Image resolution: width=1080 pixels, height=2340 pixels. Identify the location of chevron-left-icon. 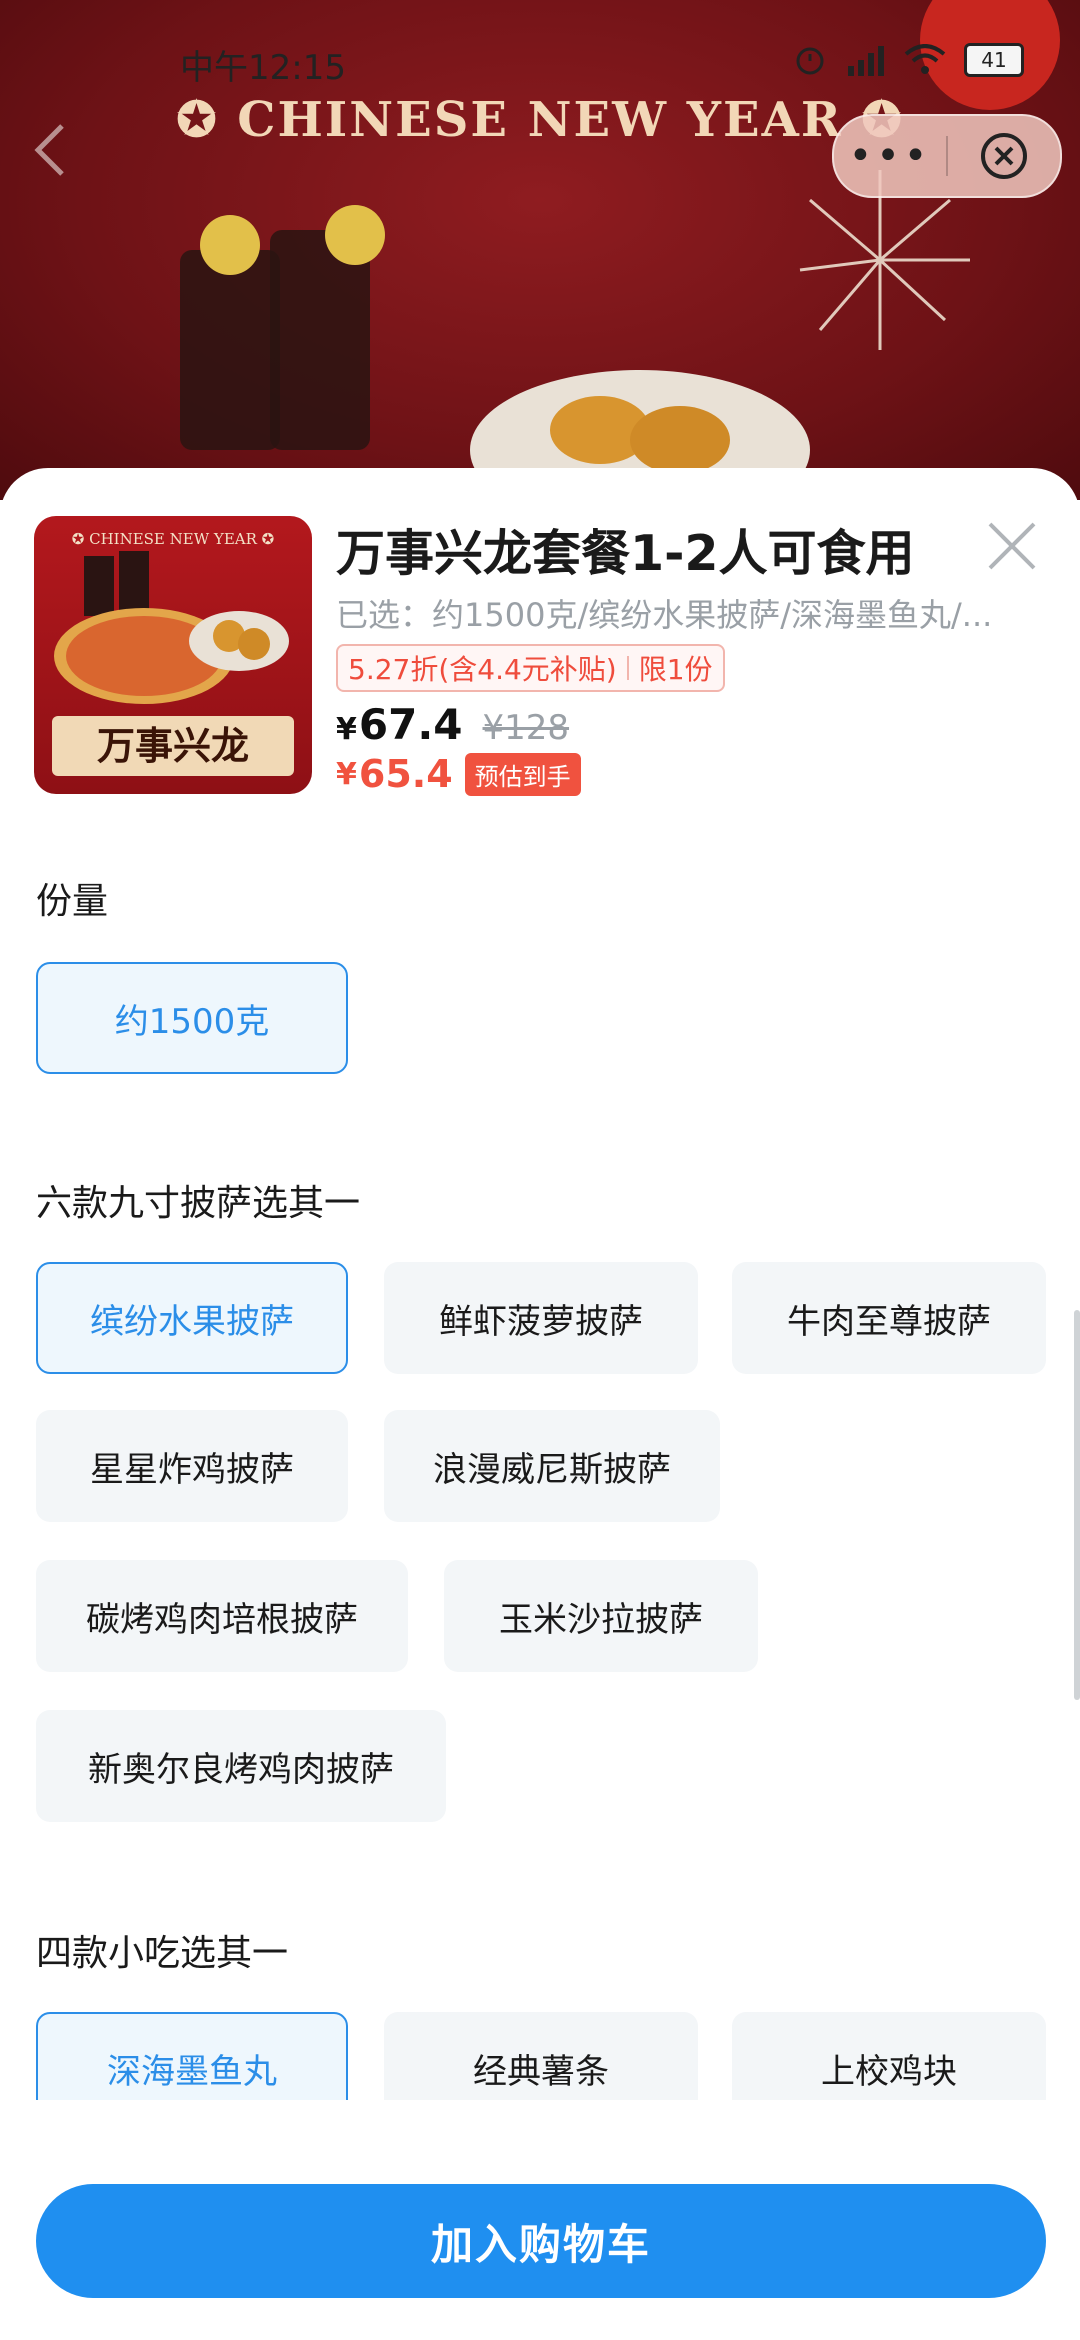
(49, 150).